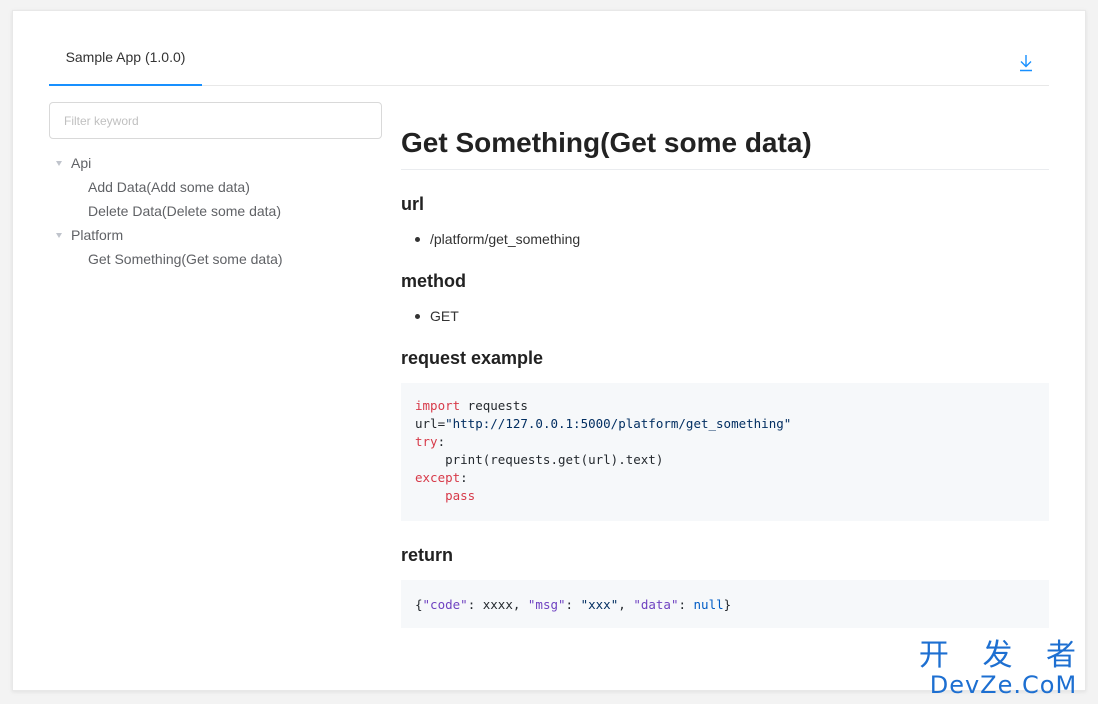 The image size is (1098, 704). I want to click on watermark-en: DevZe.CoM, so click(1003, 685).